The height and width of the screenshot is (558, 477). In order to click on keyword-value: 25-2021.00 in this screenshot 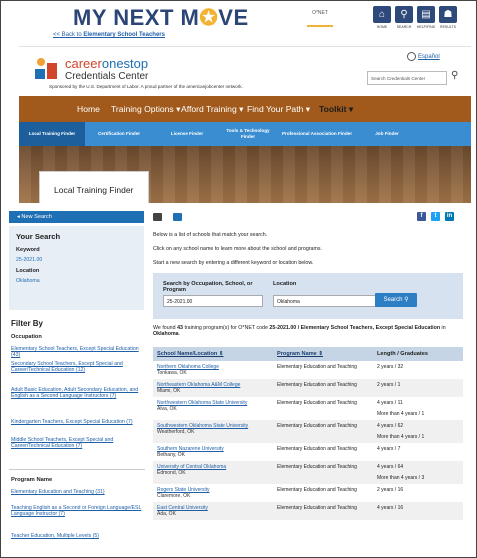, I will do `click(29, 260)`.